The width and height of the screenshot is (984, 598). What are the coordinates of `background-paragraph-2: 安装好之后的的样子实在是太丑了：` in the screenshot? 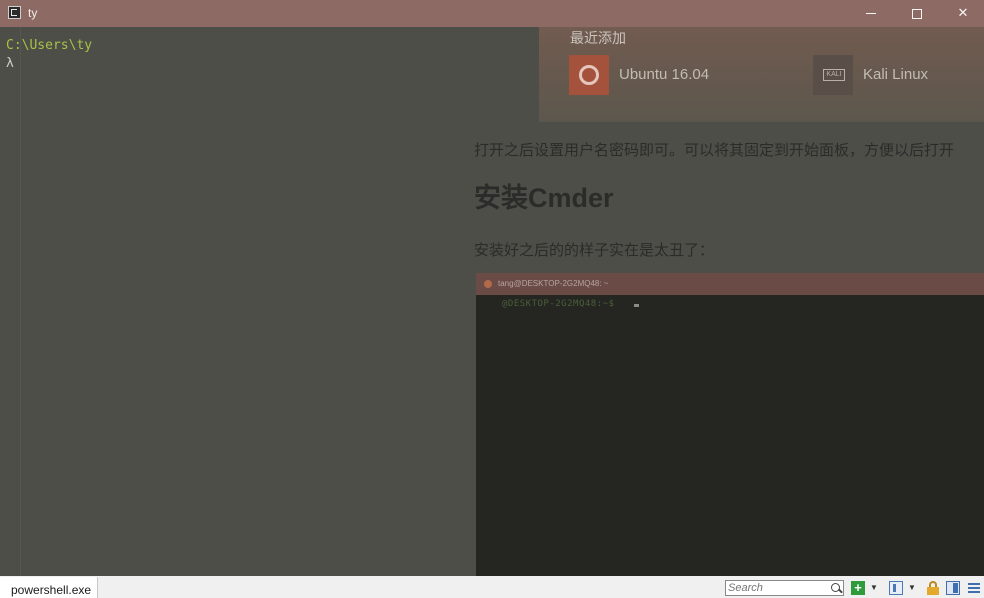 It's located at (594, 250).